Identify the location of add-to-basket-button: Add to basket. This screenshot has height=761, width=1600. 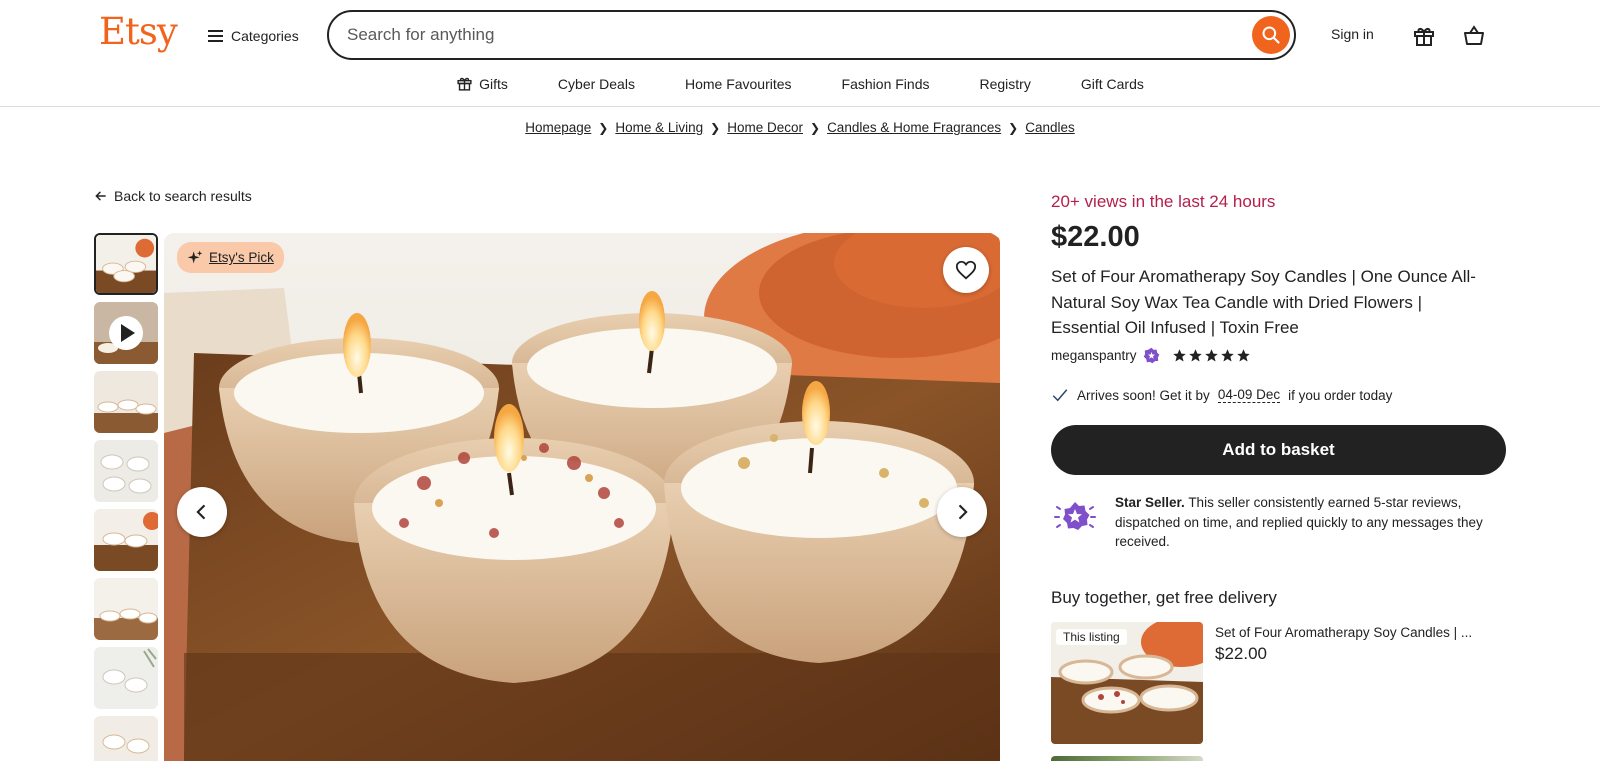
(1278, 450).